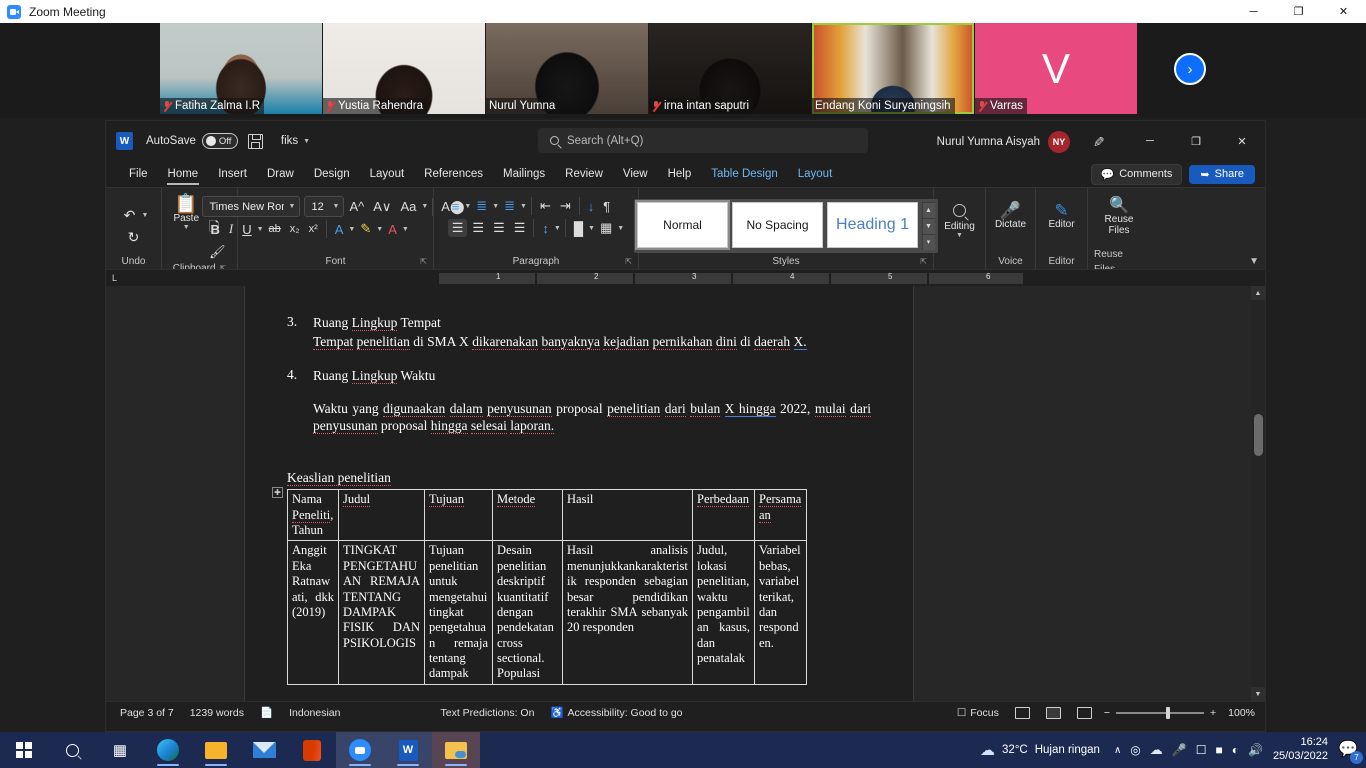  What do you see at coordinates (1255, 750) in the screenshot?
I see `volume-icon: 🔊` at bounding box center [1255, 750].